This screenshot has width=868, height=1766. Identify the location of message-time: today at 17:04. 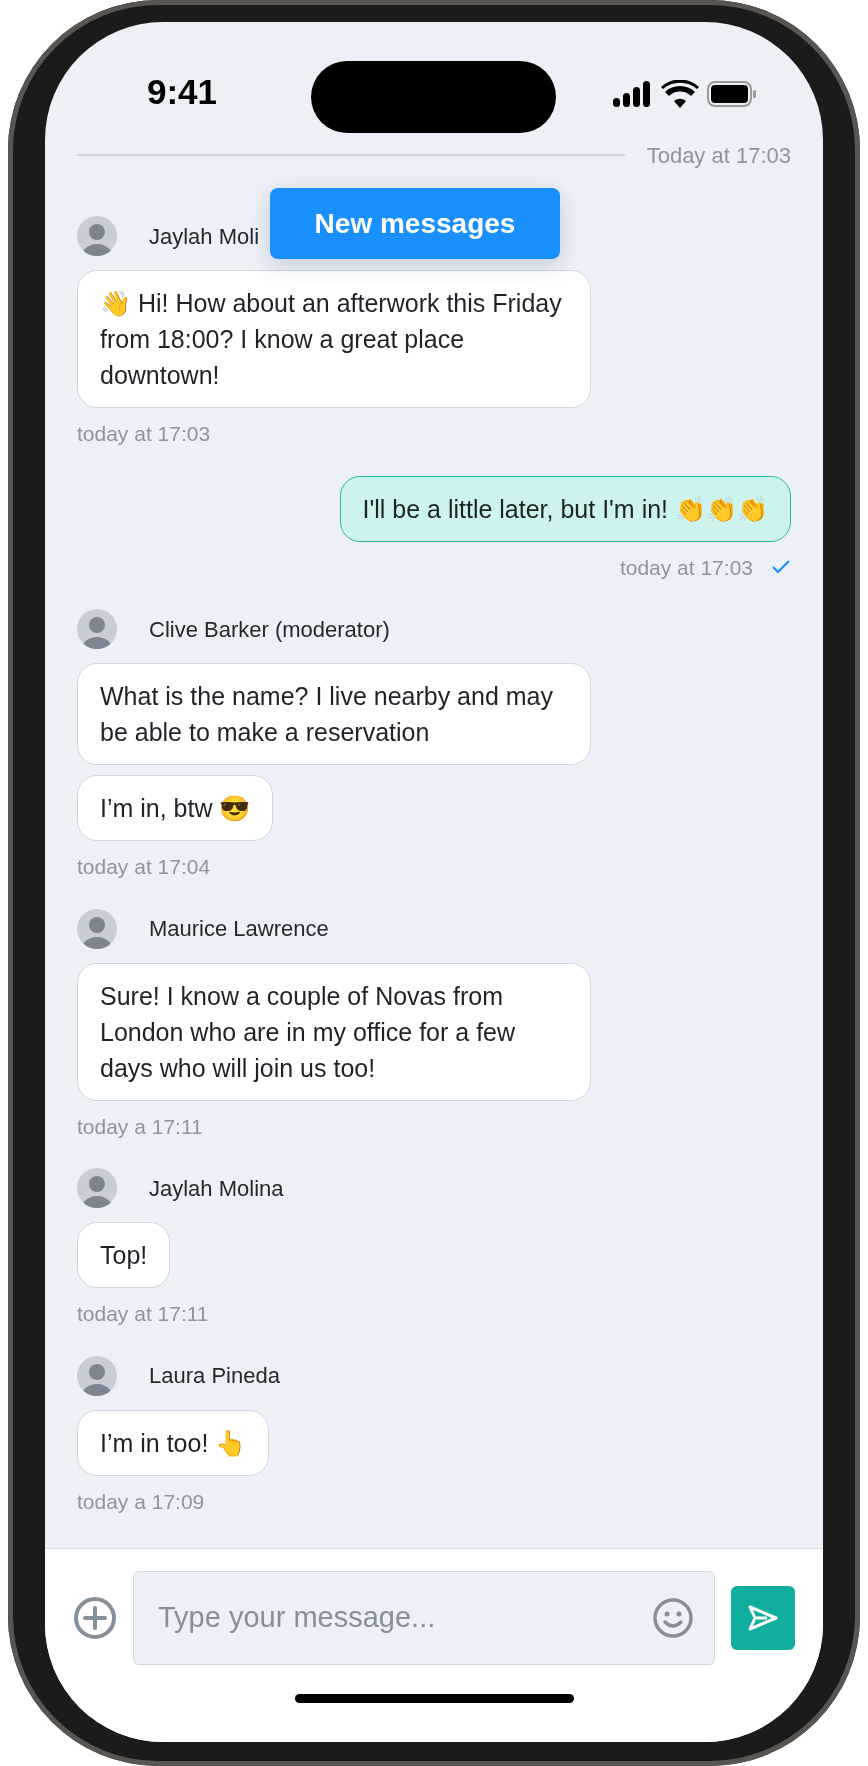
(144, 867).